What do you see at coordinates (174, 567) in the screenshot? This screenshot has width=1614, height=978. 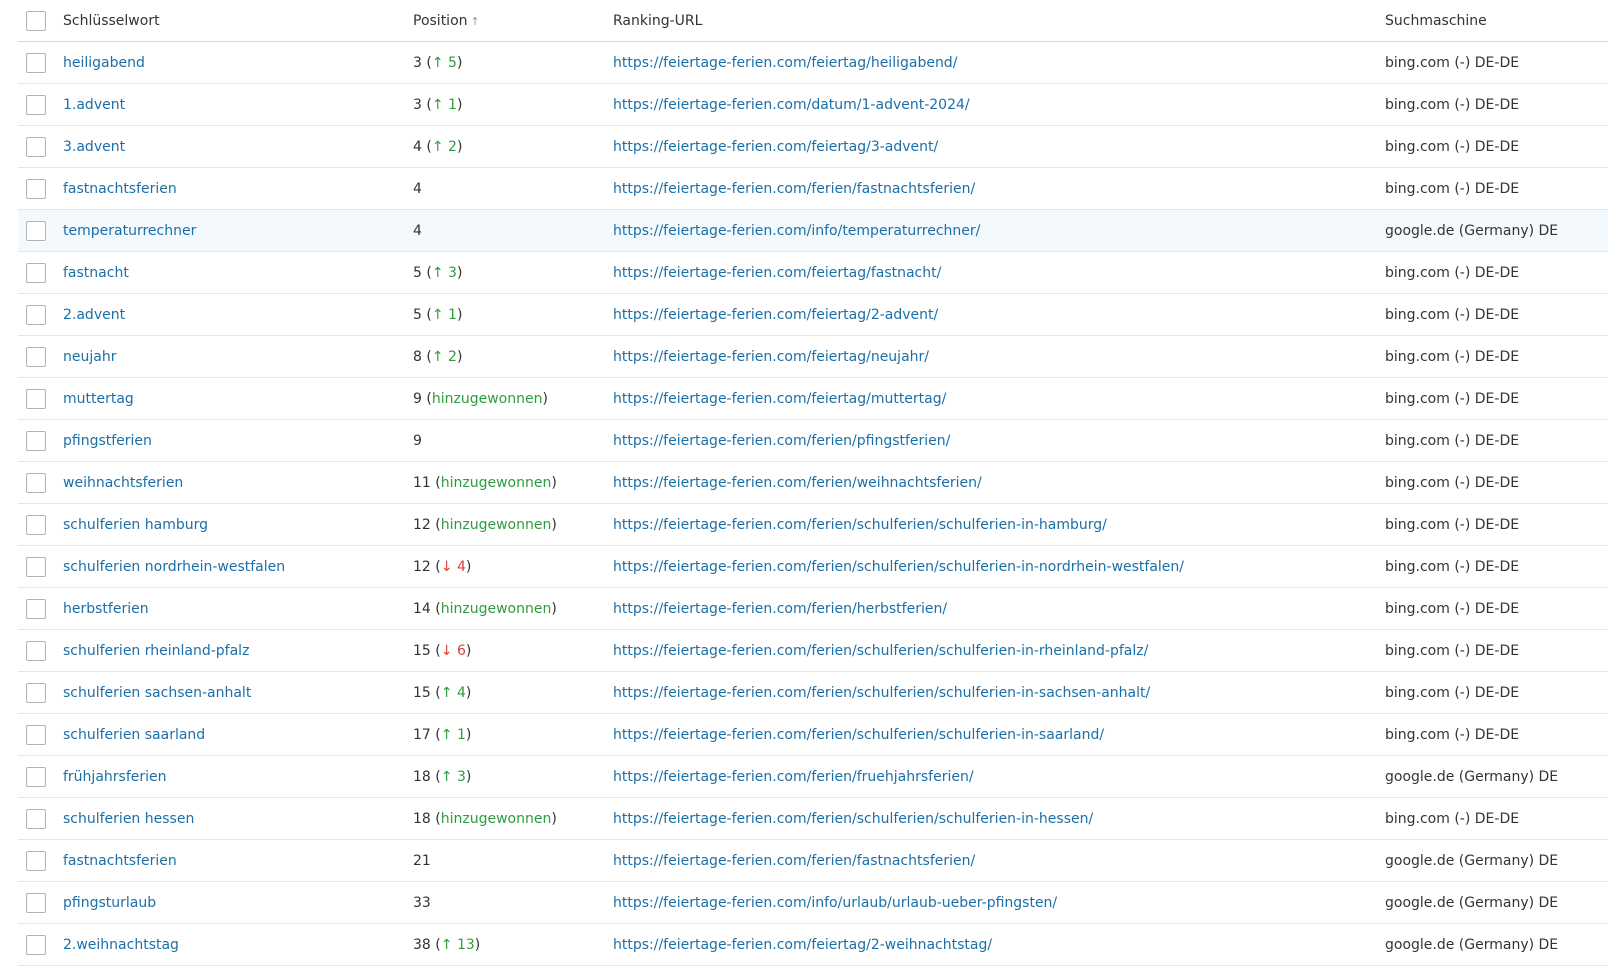 I see `keyword-link: schulferien nordrhein-westfalen` at bounding box center [174, 567].